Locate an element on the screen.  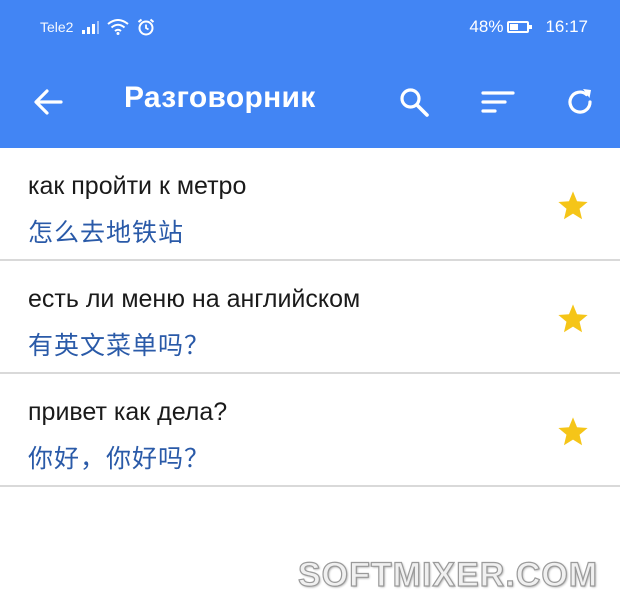
status-time: 16:17 is located at coordinates (566, 26).